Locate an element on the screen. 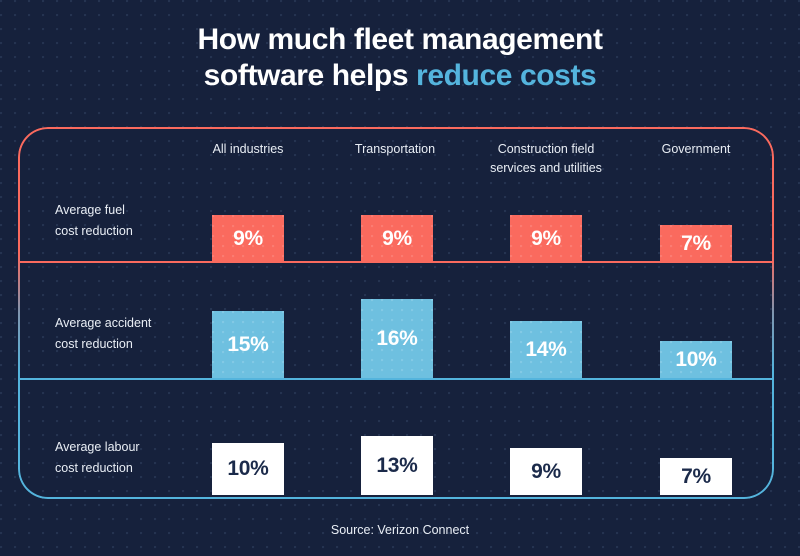 The width and height of the screenshot is (800, 556). column-header-line-1: Transportation is located at coordinates (395, 149).